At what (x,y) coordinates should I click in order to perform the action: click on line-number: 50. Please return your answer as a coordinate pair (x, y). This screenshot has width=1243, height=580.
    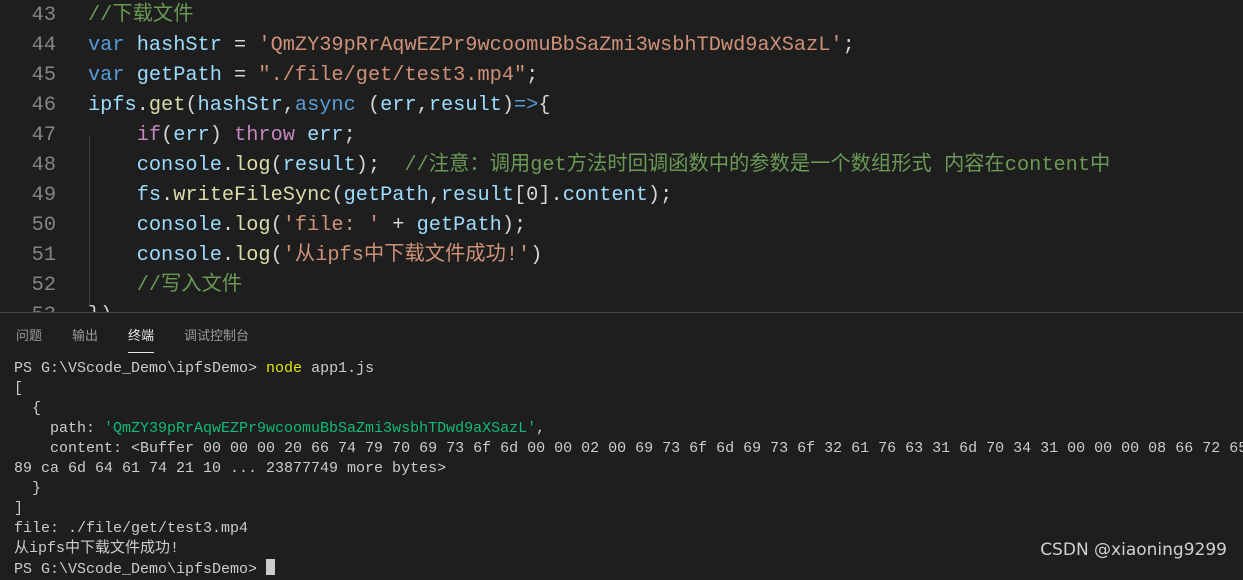
    Looking at the image, I should click on (43, 225).